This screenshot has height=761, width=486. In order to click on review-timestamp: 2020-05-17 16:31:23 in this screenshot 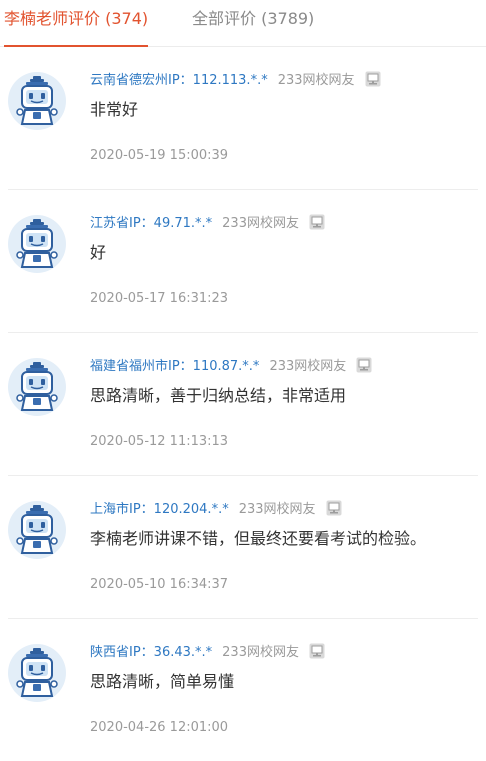, I will do `click(159, 298)`.